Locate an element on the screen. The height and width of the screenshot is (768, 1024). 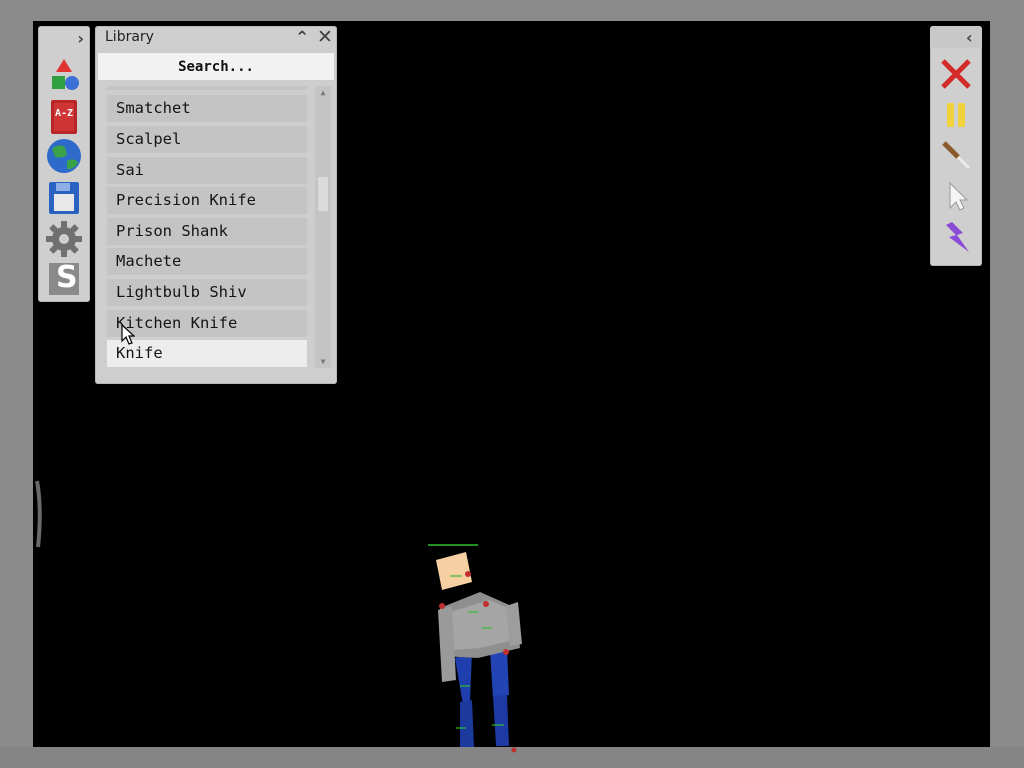
list-item: Machete is located at coordinates (207, 261).